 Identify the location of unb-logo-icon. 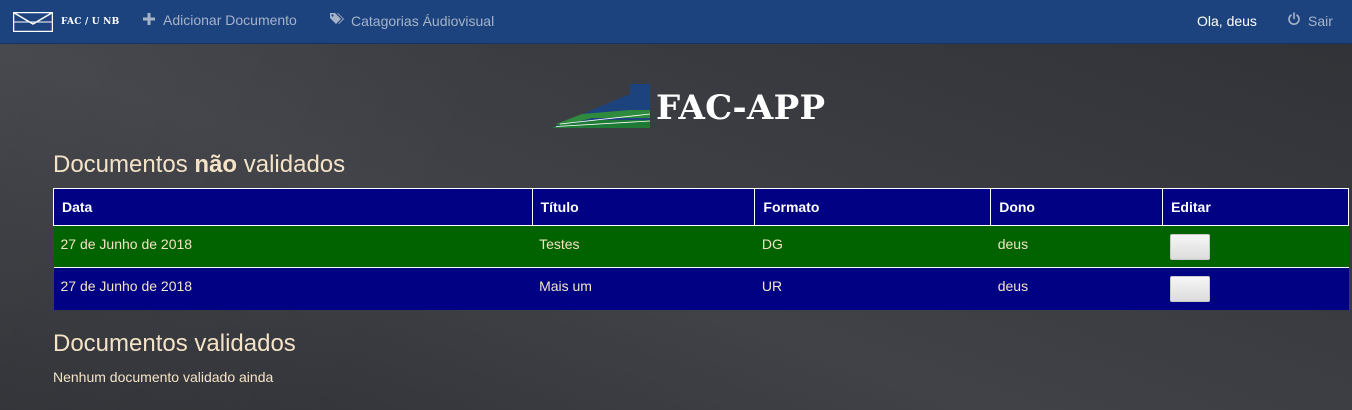
(33, 22).